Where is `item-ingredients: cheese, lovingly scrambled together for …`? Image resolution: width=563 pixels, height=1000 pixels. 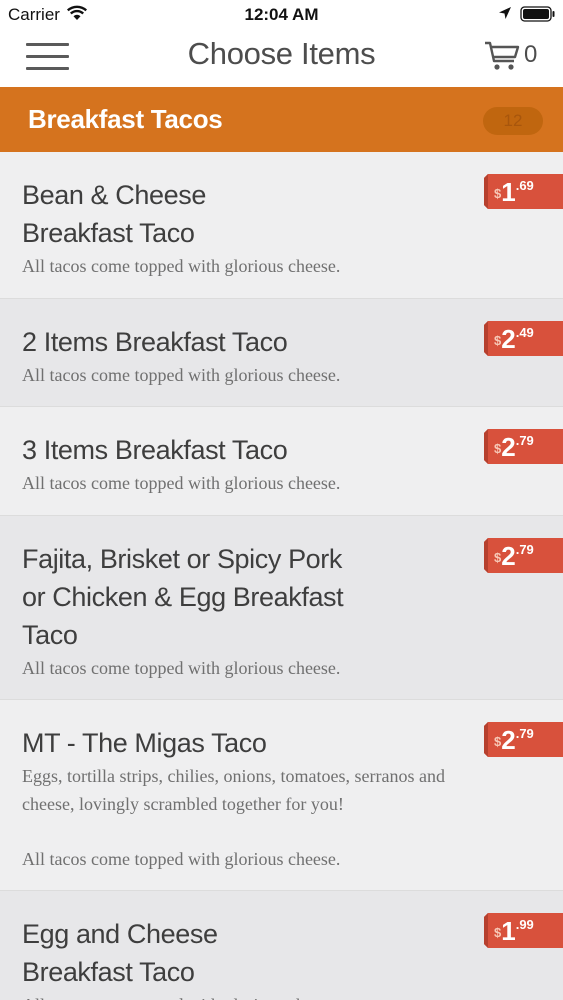
item-ingredients: cheese, lovingly scrambled together for … is located at coordinates (183, 804).